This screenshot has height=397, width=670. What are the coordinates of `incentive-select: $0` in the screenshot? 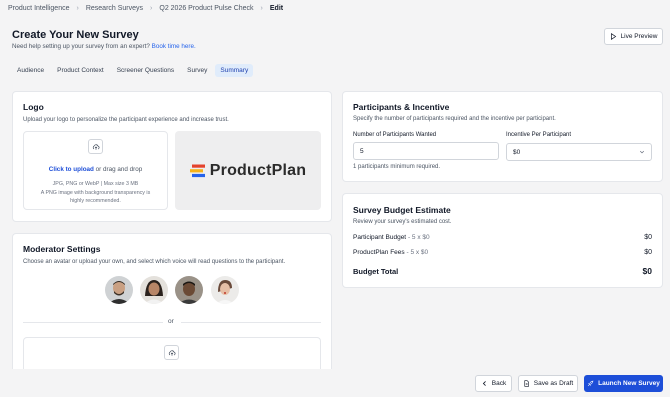 It's located at (579, 152).